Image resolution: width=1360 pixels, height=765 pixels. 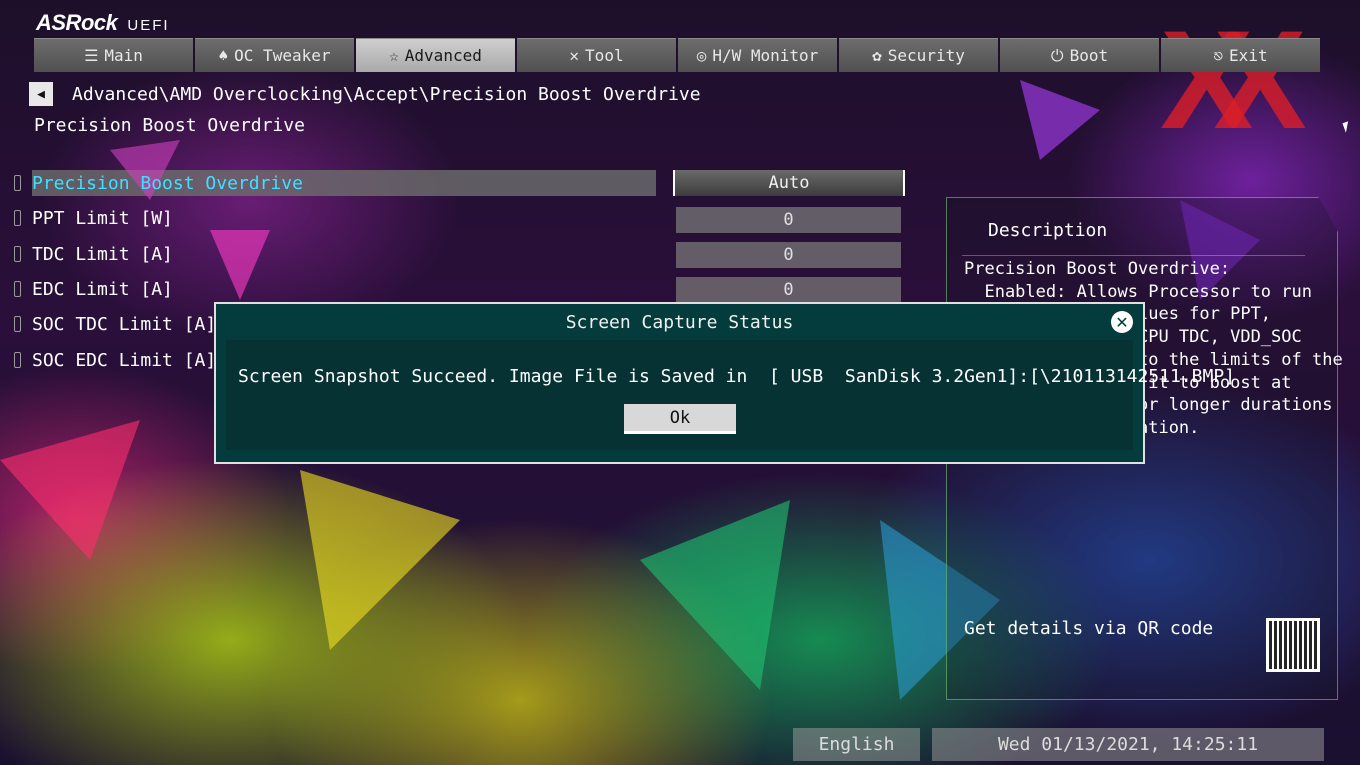 What do you see at coordinates (788, 290) in the screenshot?
I see `setting-value-edc-limit: 0` at bounding box center [788, 290].